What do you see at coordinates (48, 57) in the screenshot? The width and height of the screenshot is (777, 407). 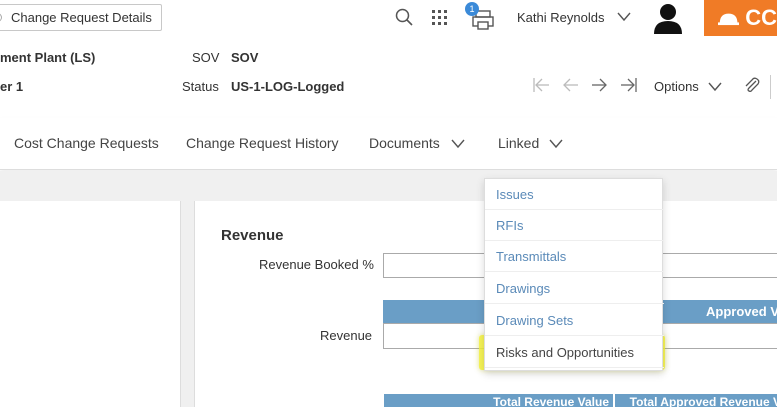 I see `plant-name: ment Plant (LS)` at bounding box center [48, 57].